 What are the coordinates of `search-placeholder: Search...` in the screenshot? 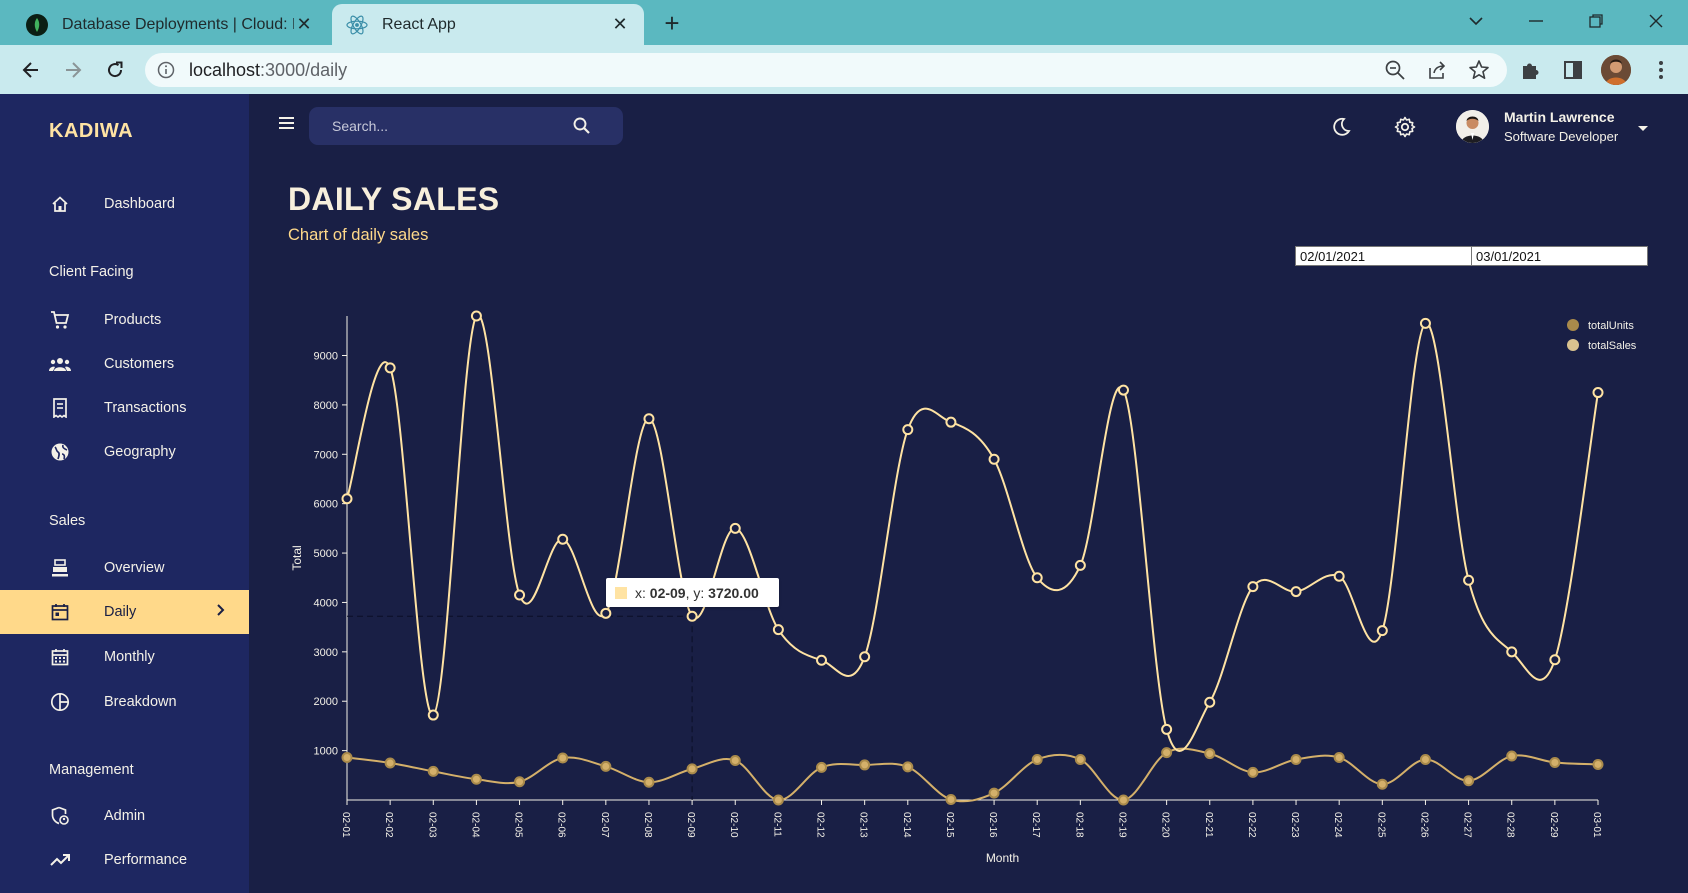 It's located at (360, 126).